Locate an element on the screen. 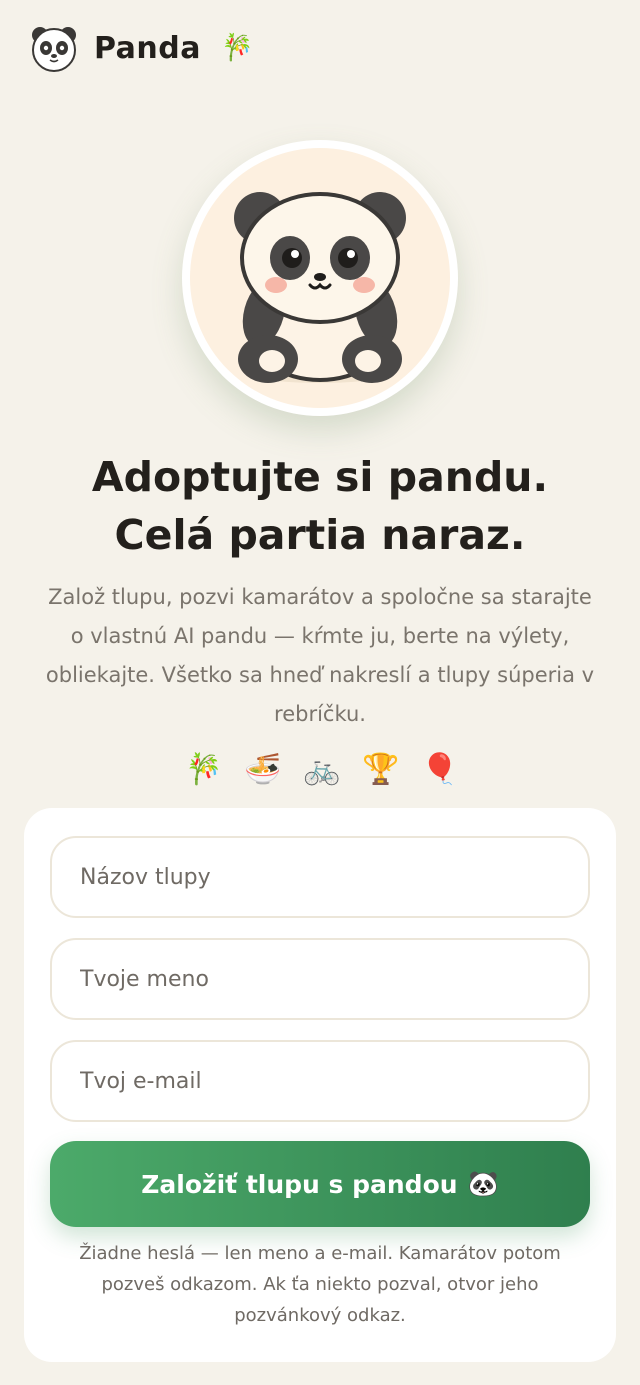  bicycle-icon: 🚲 is located at coordinates (322, 769).